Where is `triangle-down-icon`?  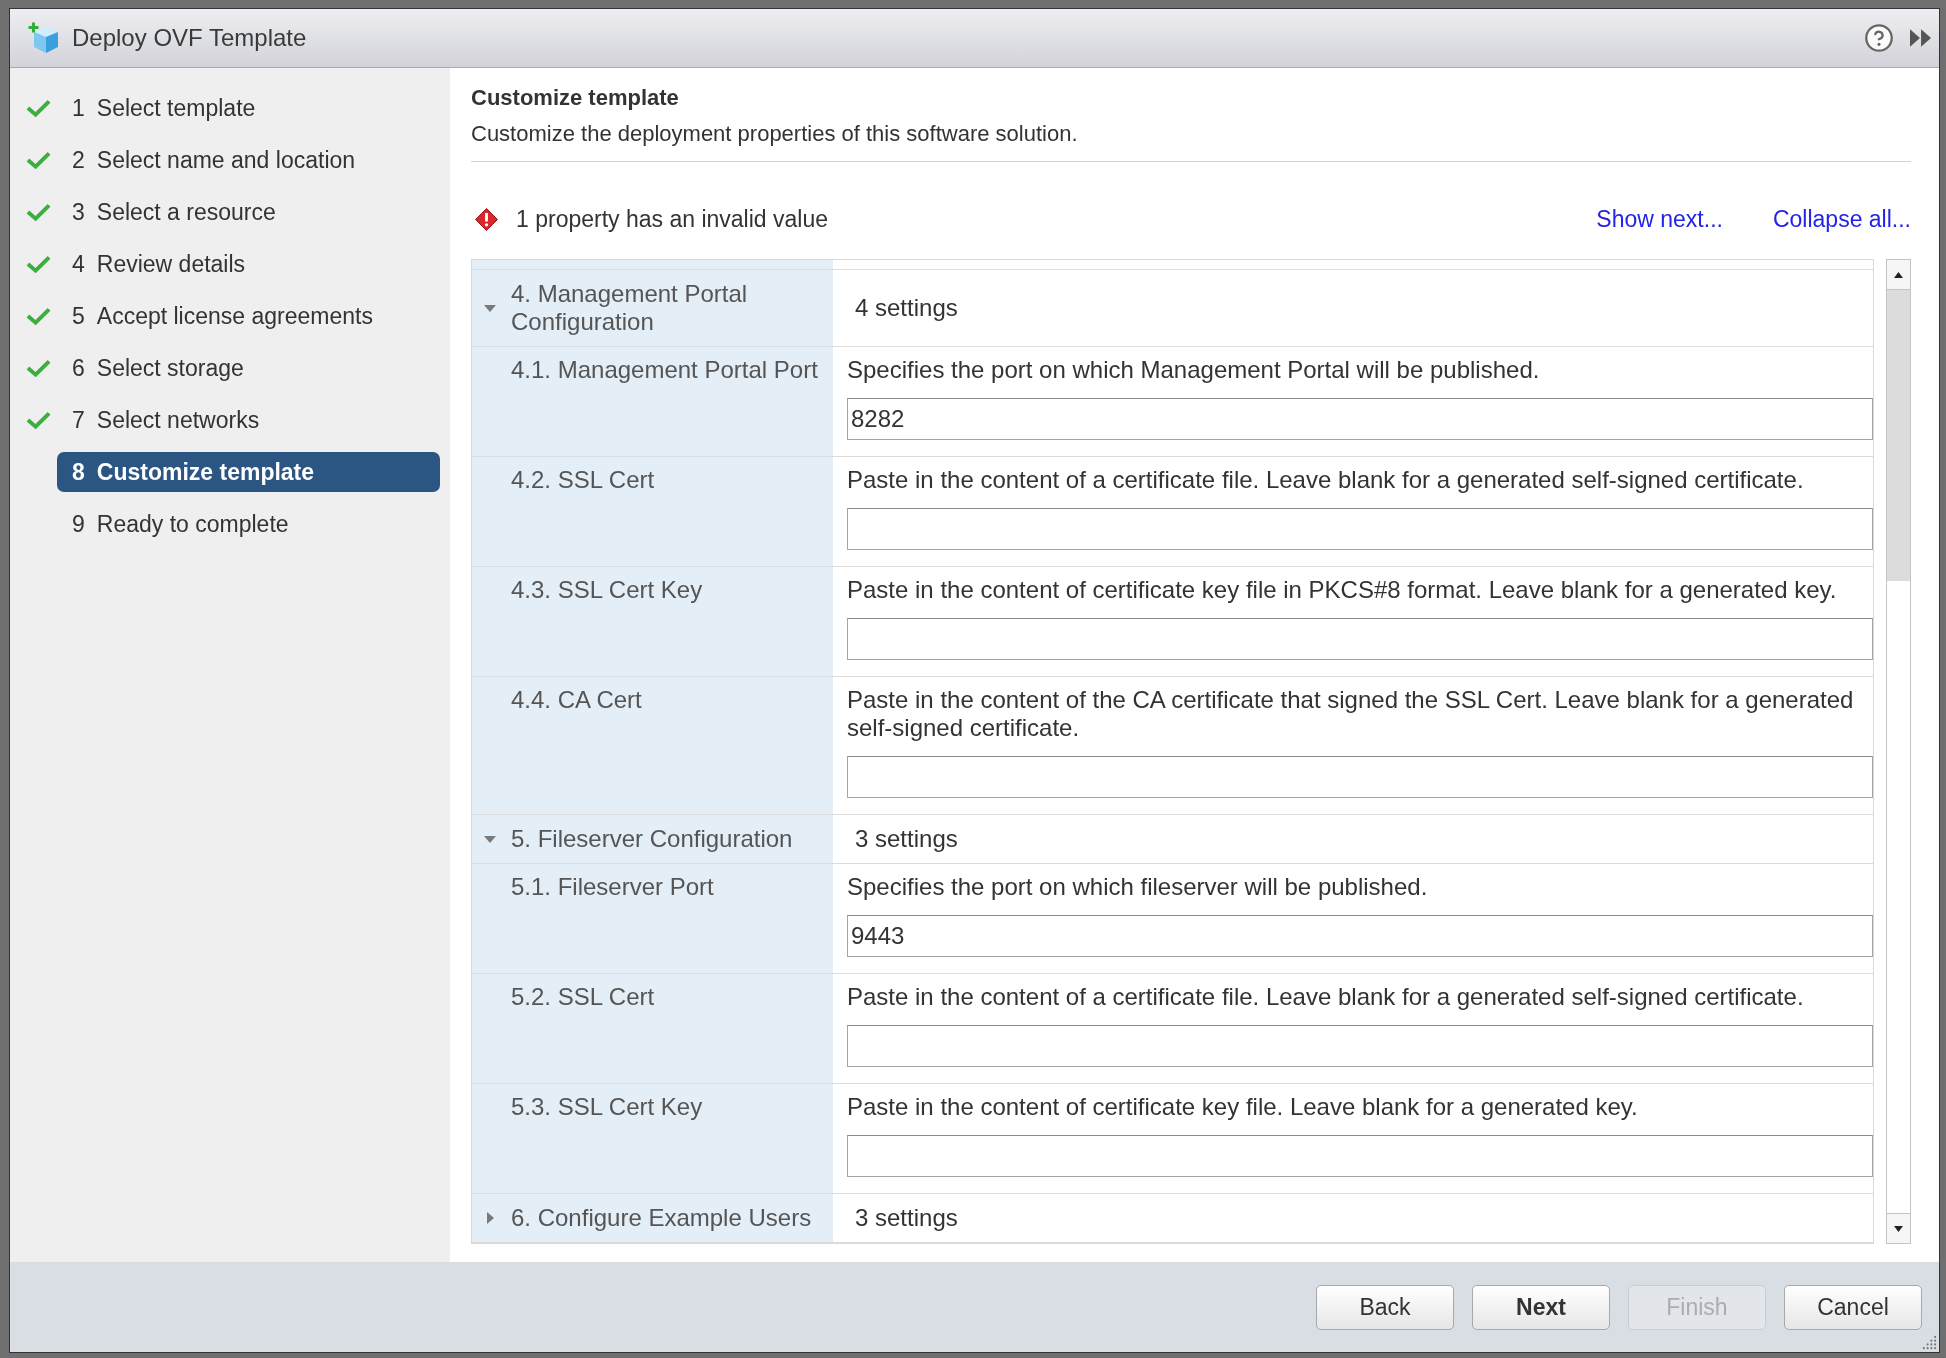 triangle-down-icon is located at coordinates (1898, 1228).